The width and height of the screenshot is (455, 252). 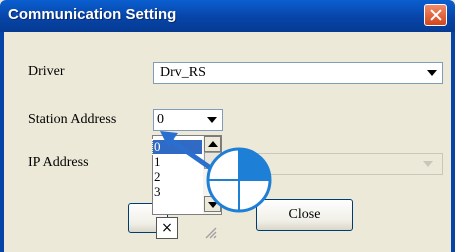 I want to click on window-border-right, so click(x=453, y=142).